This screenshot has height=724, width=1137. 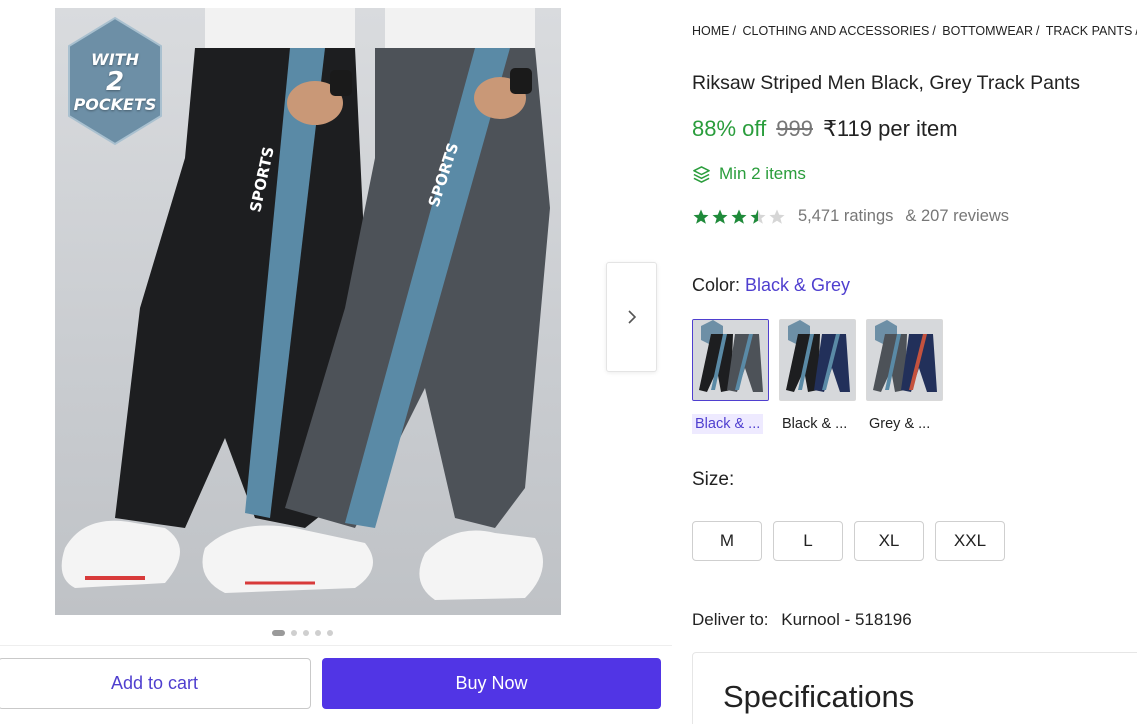 I want to click on carousel-dots, so click(x=302, y=633).